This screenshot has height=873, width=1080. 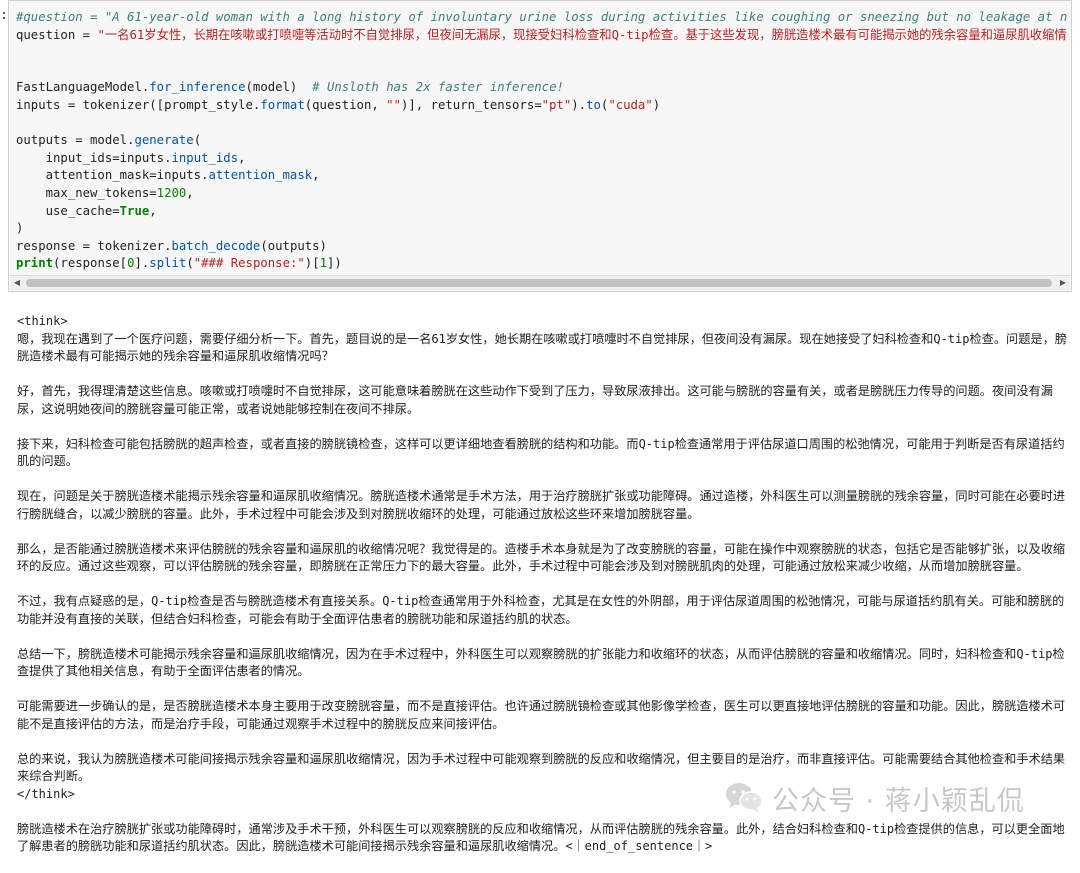 I want to click on code-token: use_cache=, so click(x=68, y=210).